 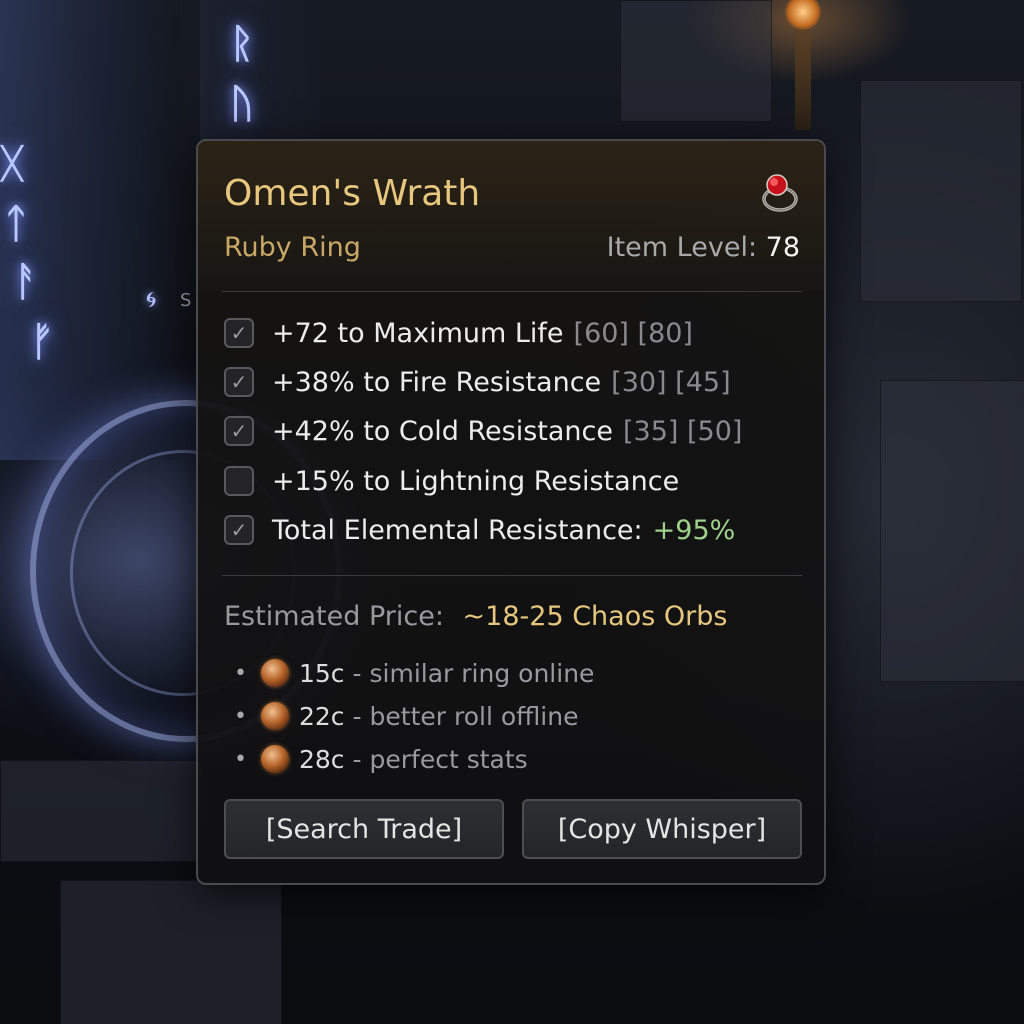 I want to click on glowing-rune: ᚢ, so click(x=242, y=103).